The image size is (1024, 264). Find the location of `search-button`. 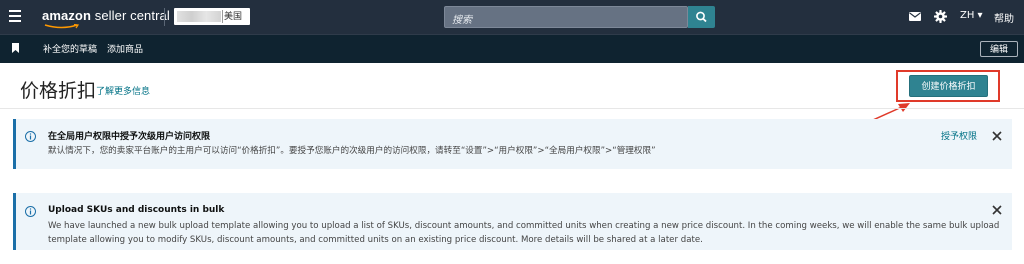

search-button is located at coordinates (701, 17).